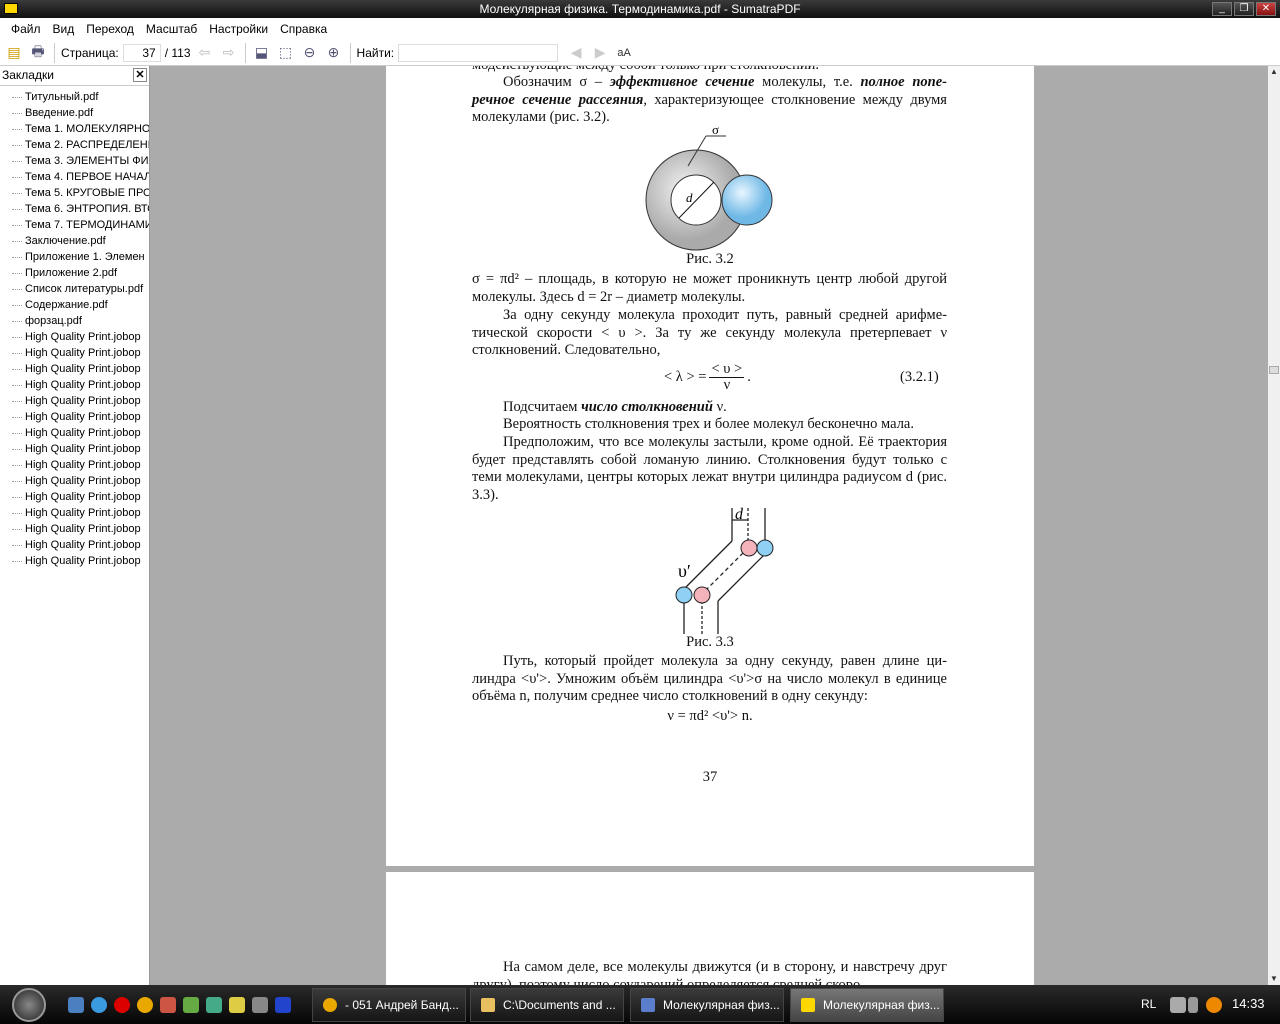  What do you see at coordinates (122, 1005) in the screenshot?
I see `opera-icon` at bounding box center [122, 1005].